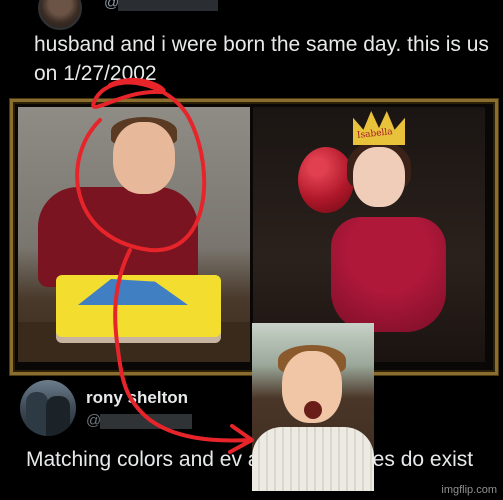  Describe the element at coordinates (93, 420) in the screenshot. I see `reply-handle: @` at that location.